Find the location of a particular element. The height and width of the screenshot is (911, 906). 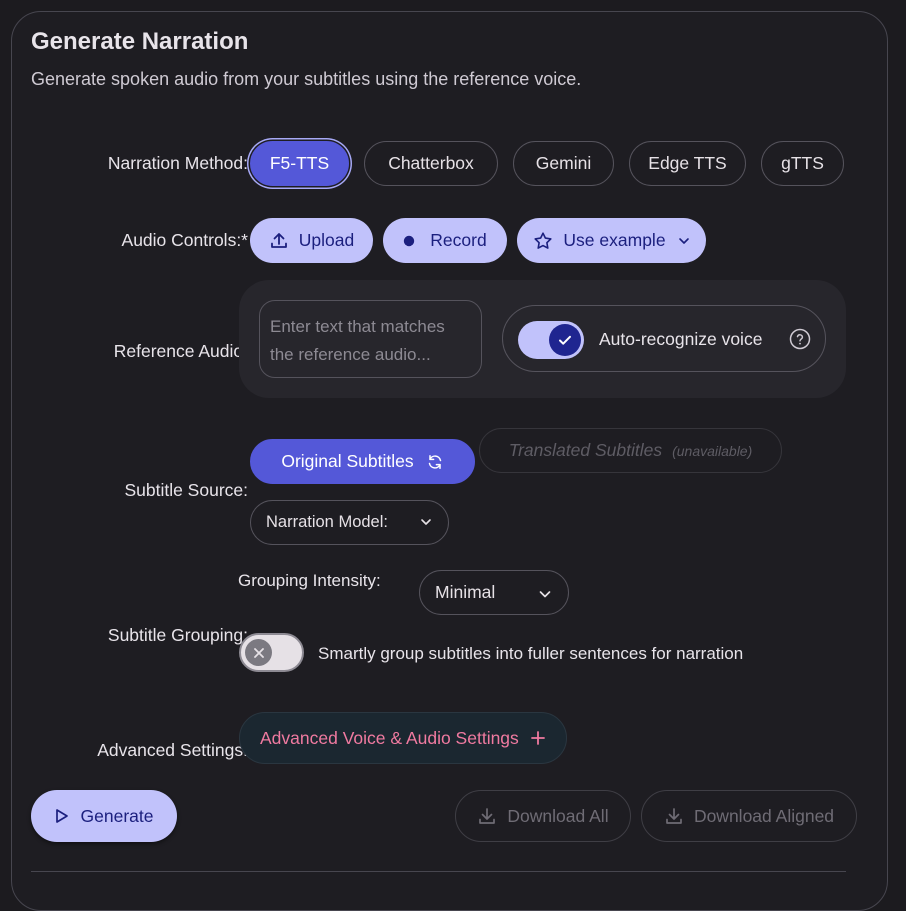

download-all-label: Download All is located at coordinates (558, 815).